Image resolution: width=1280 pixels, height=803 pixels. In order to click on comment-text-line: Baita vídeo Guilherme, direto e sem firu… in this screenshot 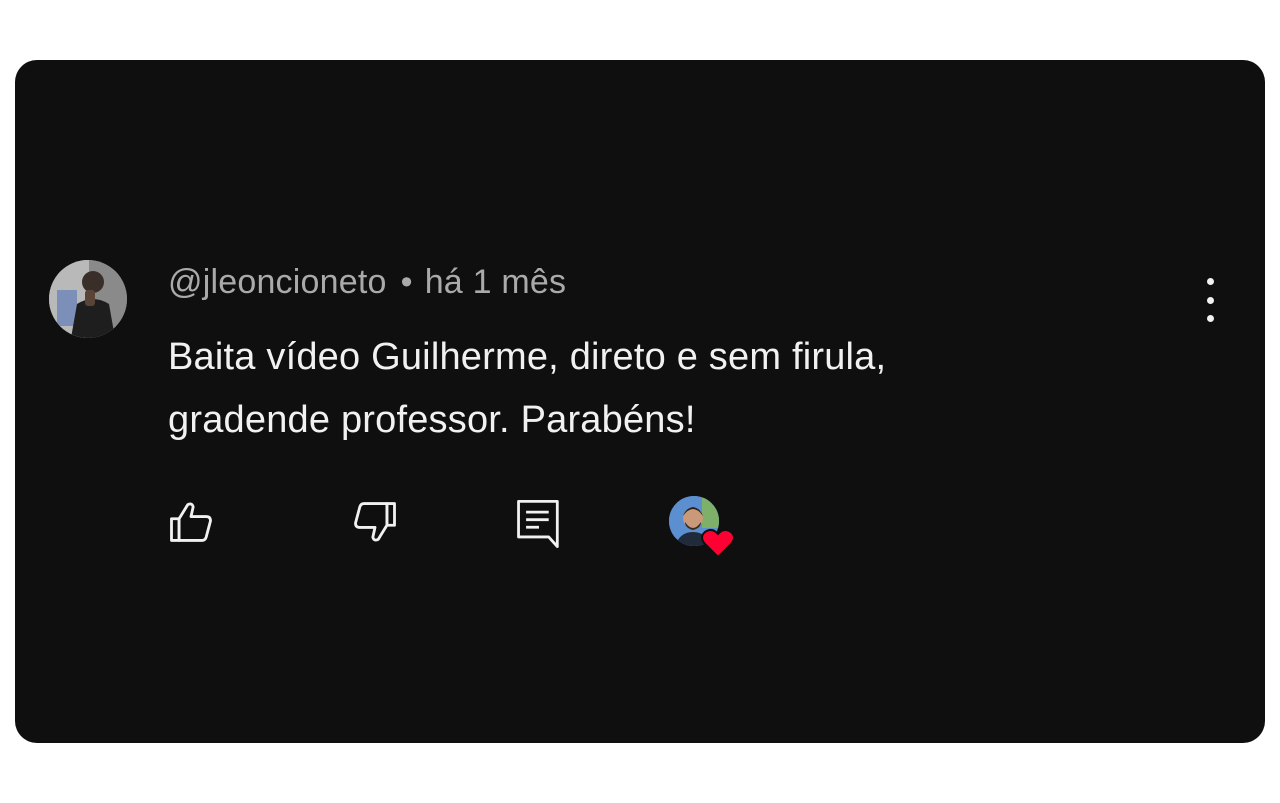, I will do `click(527, 357)`.